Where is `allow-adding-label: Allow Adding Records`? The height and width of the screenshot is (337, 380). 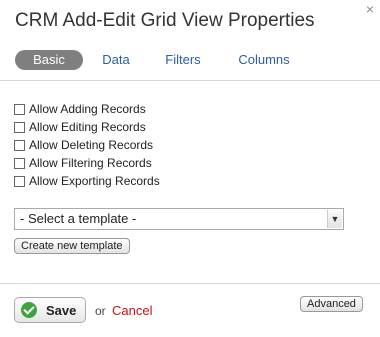 allow-adding-label: Allow Adding Records is located at coordinates (87, 109).